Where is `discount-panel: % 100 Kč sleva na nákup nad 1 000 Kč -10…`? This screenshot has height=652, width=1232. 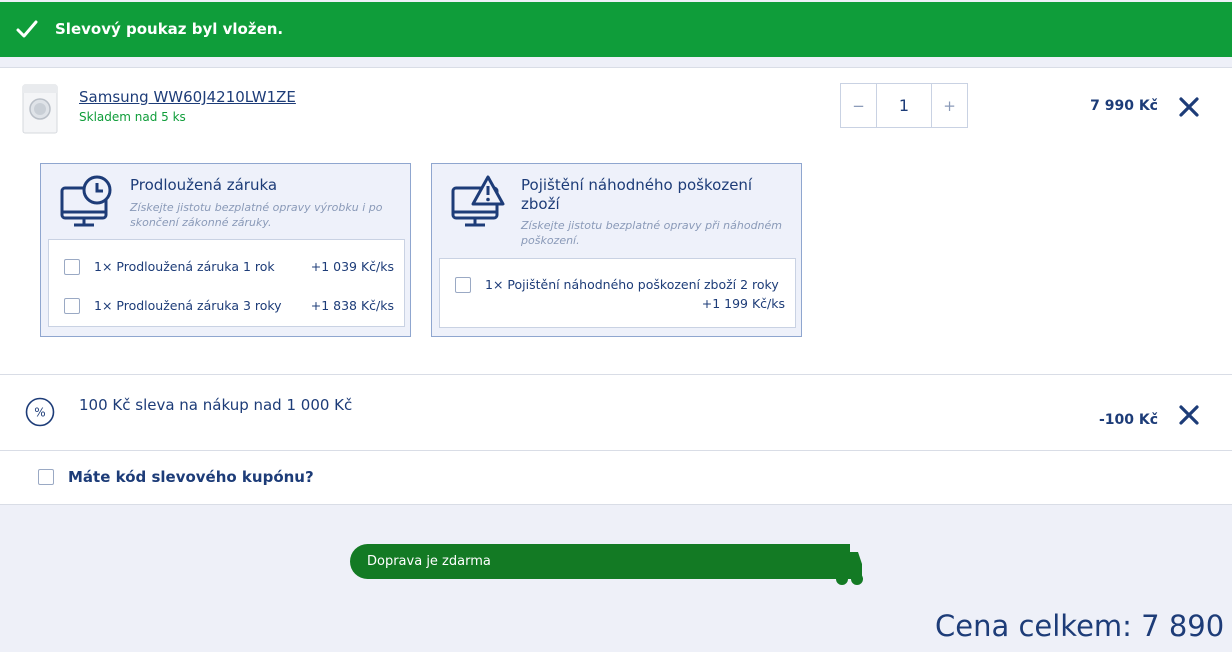
discount-panel: % 100 Kč sleva na nákup nad 1 000 Kč -10… is located at coordinates (616, 412).